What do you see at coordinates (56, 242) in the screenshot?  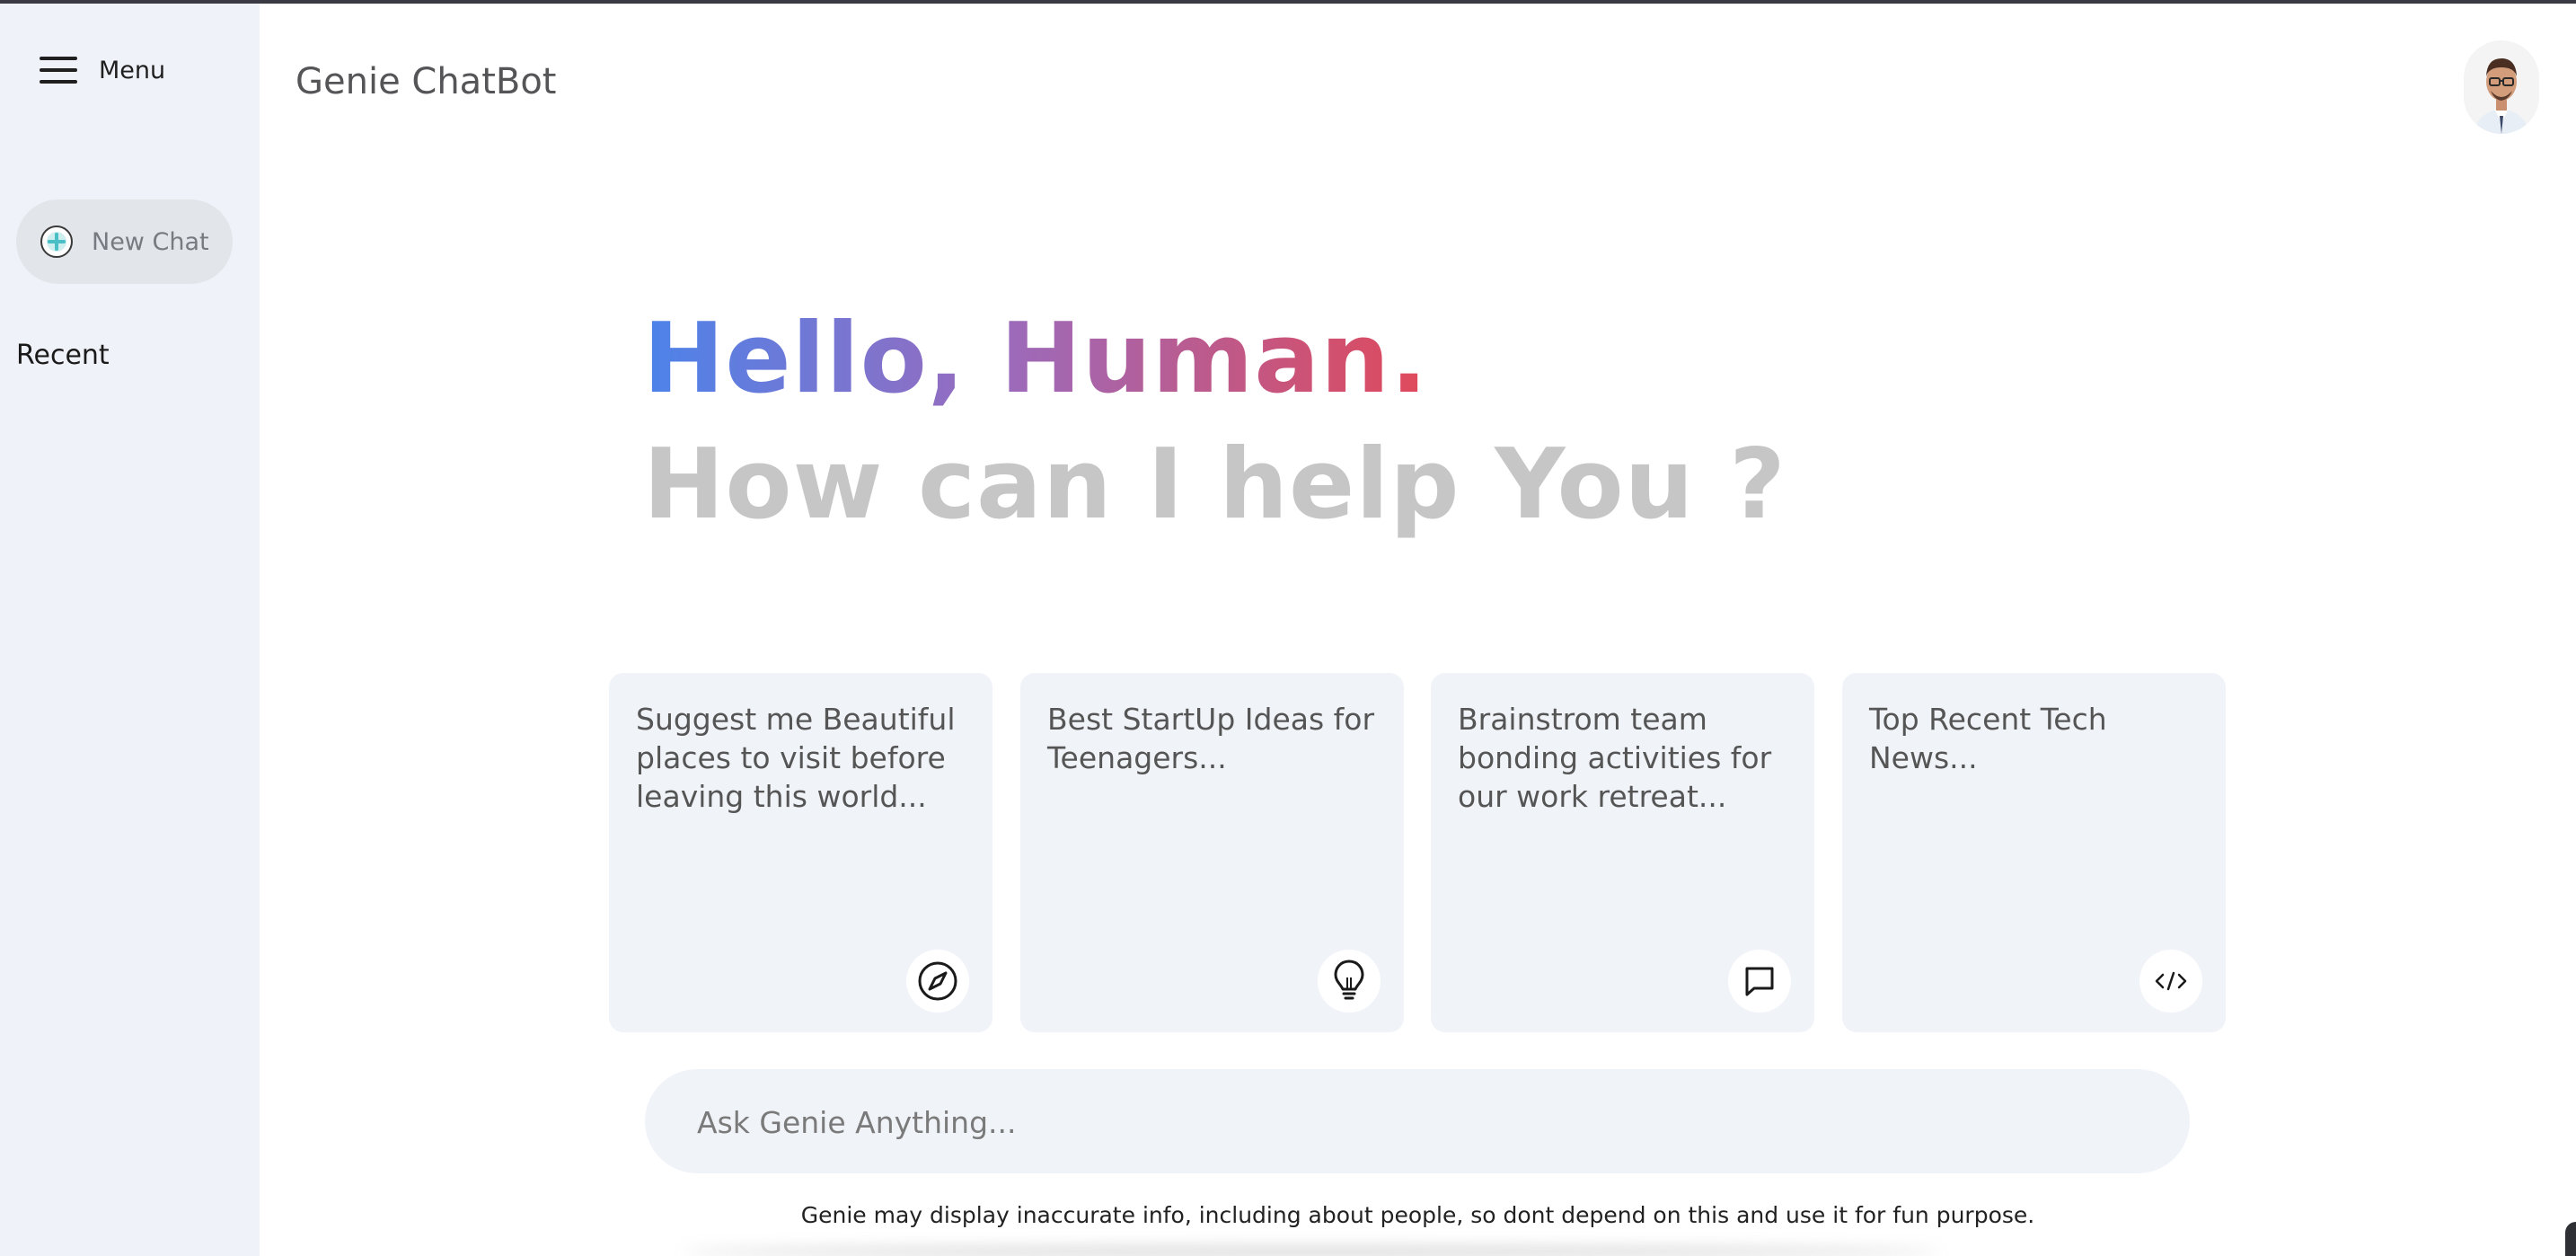 I see `plus-circle-icon` at bounding box center [56, 242].